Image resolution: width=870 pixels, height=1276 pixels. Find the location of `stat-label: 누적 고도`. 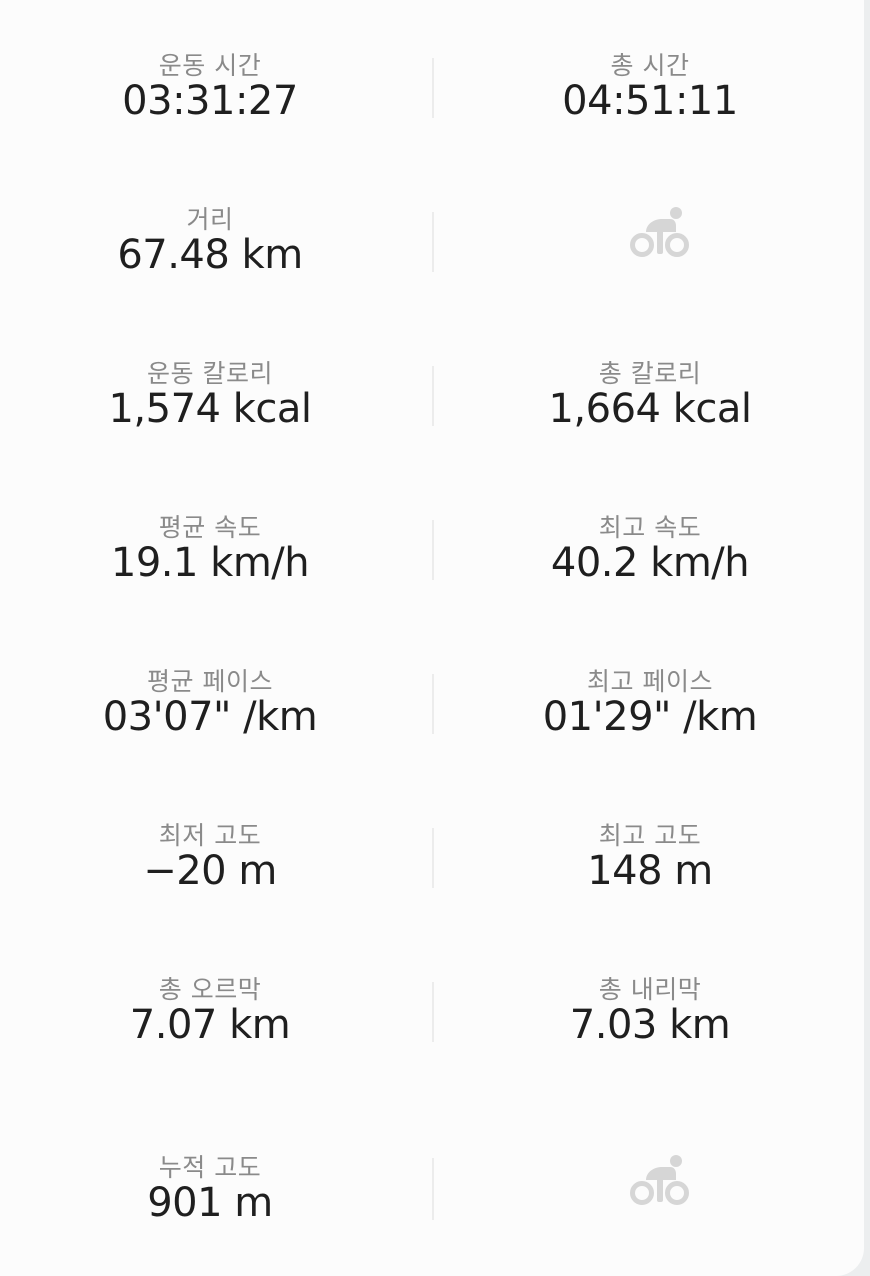

stat-label: 누적 고도 is located at coordinates (210, 1167).